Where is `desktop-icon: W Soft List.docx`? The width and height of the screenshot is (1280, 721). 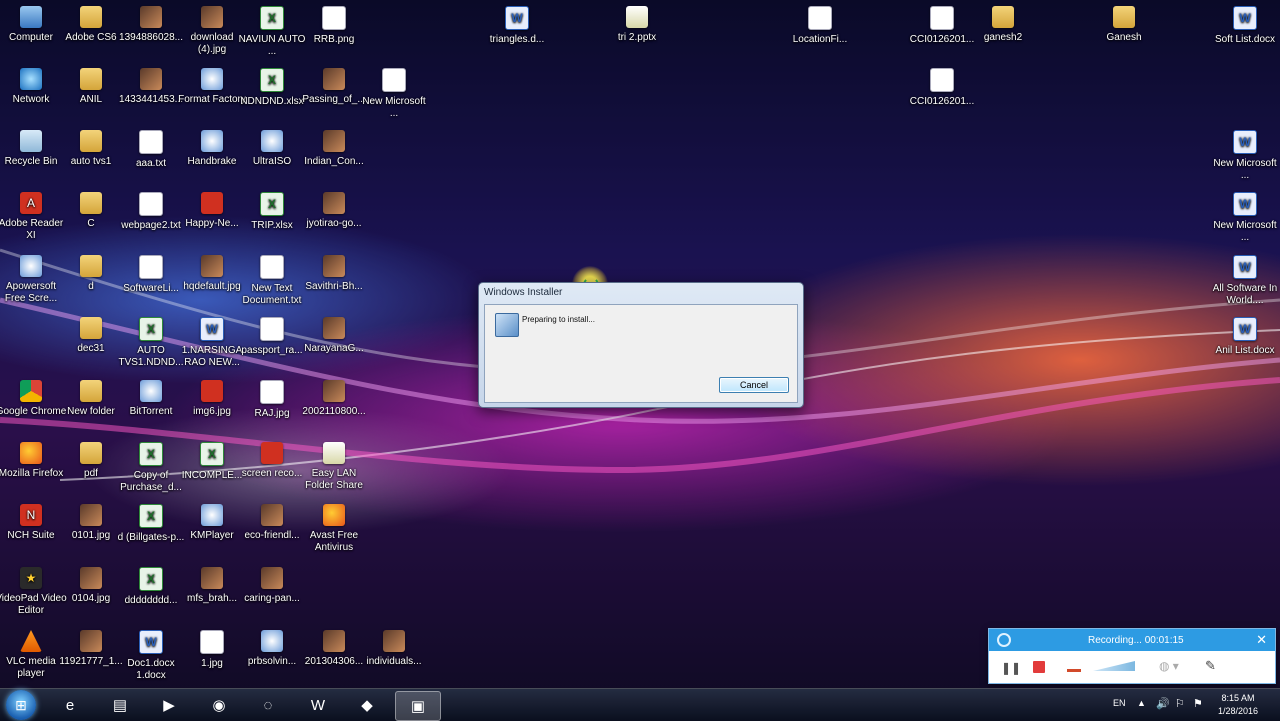 desktop-icon: W Soft List.docx is located at coordinates (1244, 26).